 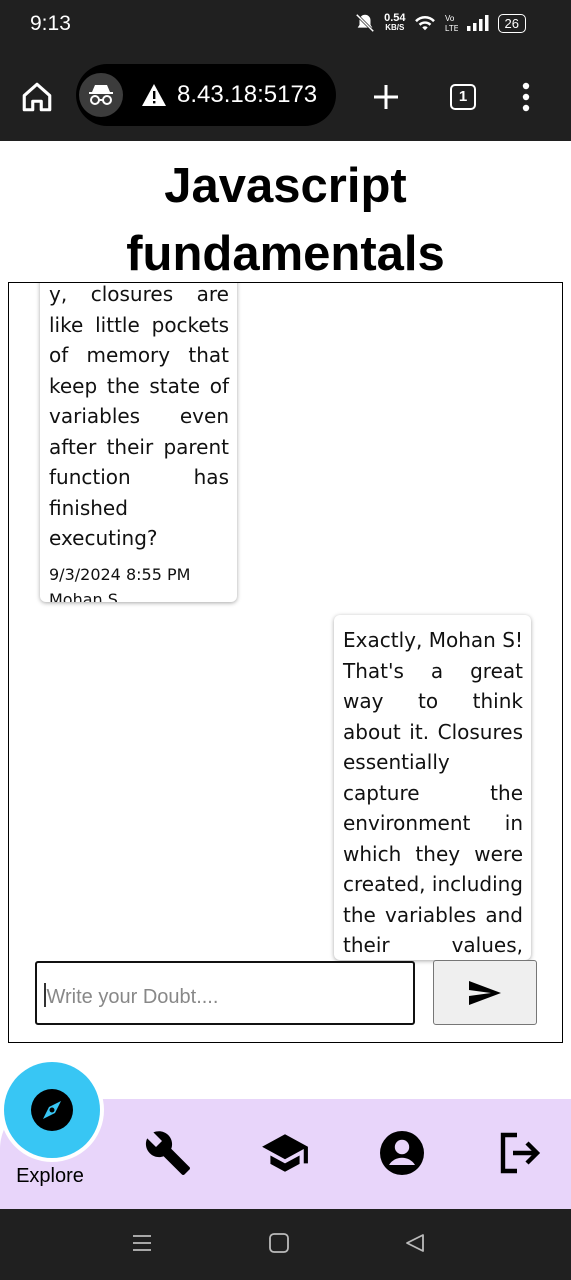 I want to click on svg-text: Vo, so click(x=450, y=18).